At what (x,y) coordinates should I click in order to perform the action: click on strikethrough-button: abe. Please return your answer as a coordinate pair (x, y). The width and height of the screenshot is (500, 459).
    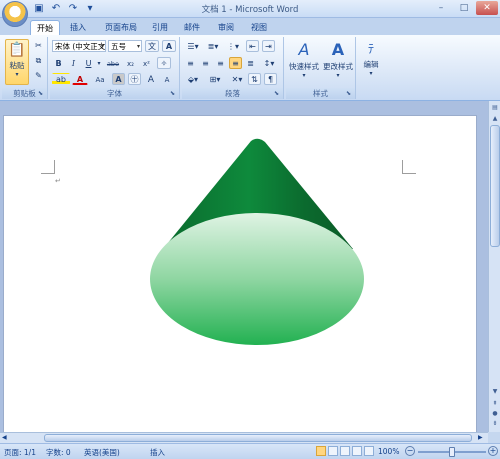
    Looking at the image, I should click on (113, 63).